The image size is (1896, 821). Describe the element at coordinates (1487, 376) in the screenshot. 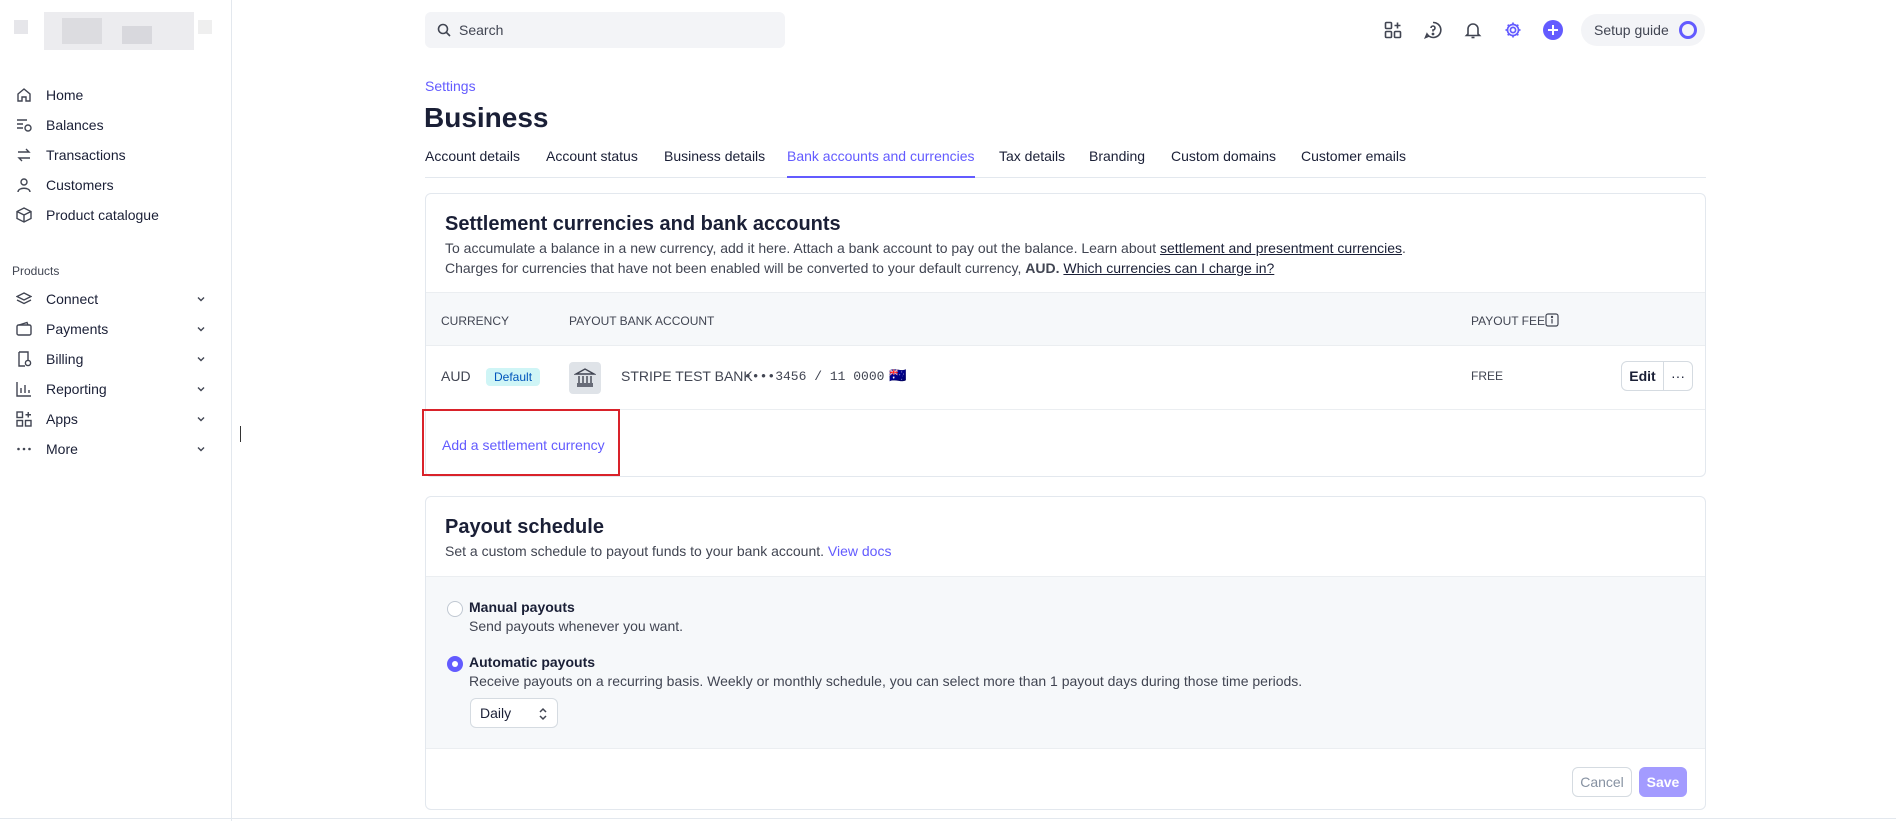

I see `payout-fee-value: FREE` at that location.